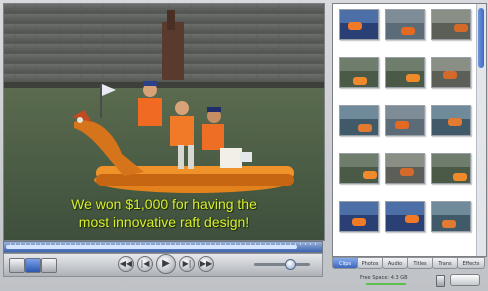  Describe the element at coordinates (166, 264) in the screenshot. I see `play-icon: ▶` at that location.